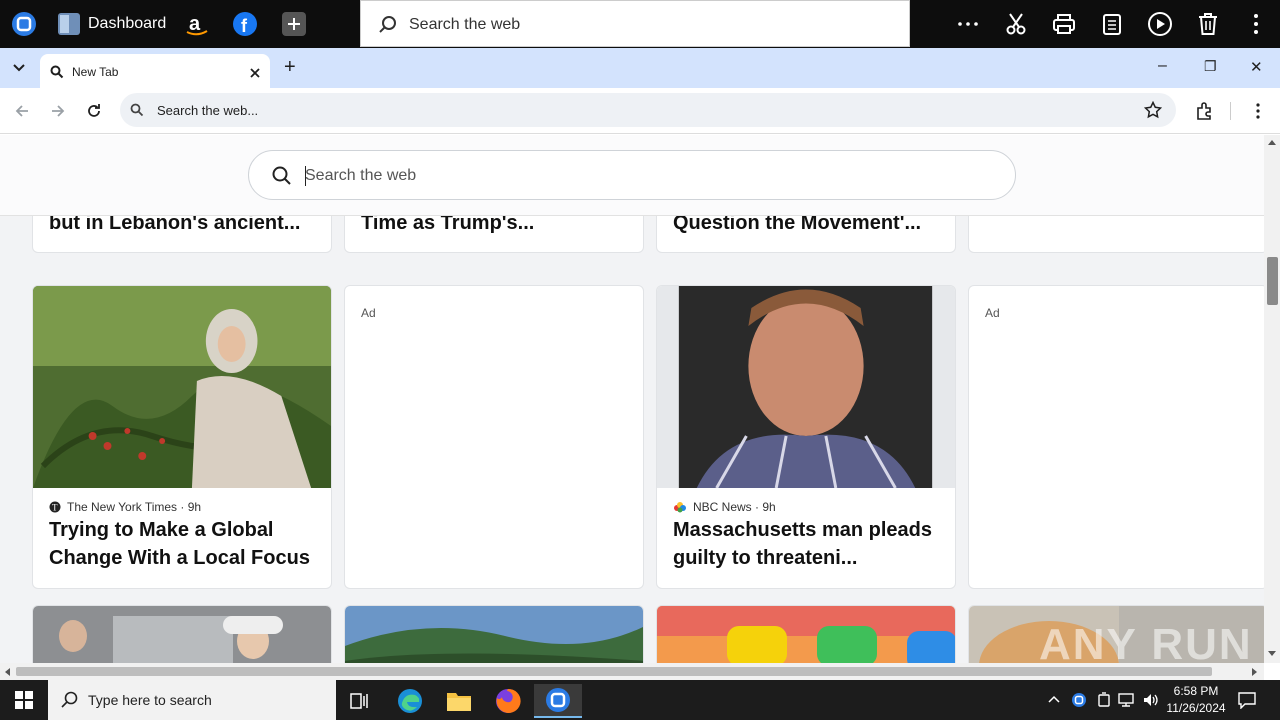 This screenshot has width=1280, height=720. What do you see at coordinates (614, 671) in the screenshot?
I see `horizontal-scroll-thumb` at bounding box center [614, 671].